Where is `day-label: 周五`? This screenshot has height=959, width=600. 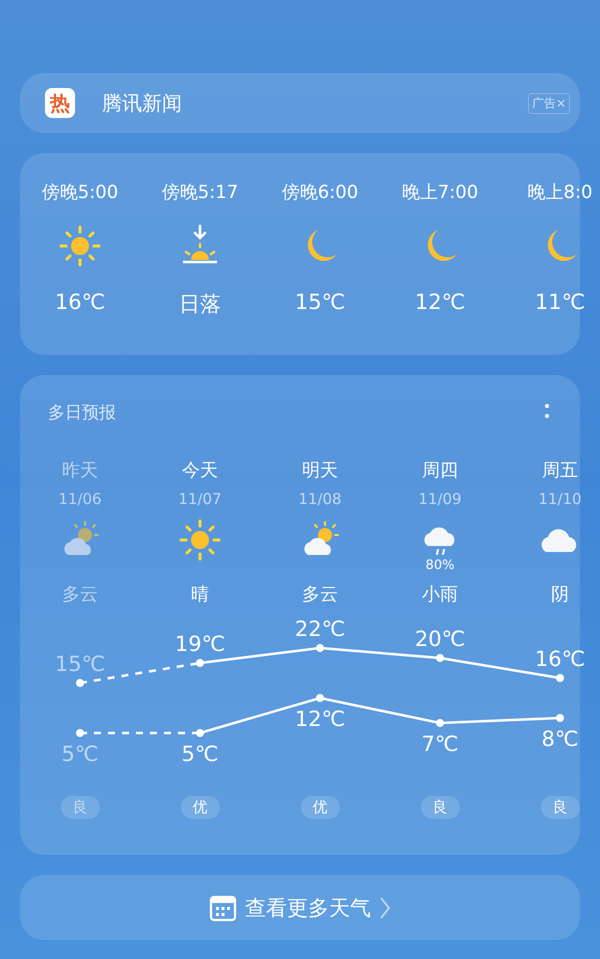 day-label: 周五 is located at coordinates (560, 471).